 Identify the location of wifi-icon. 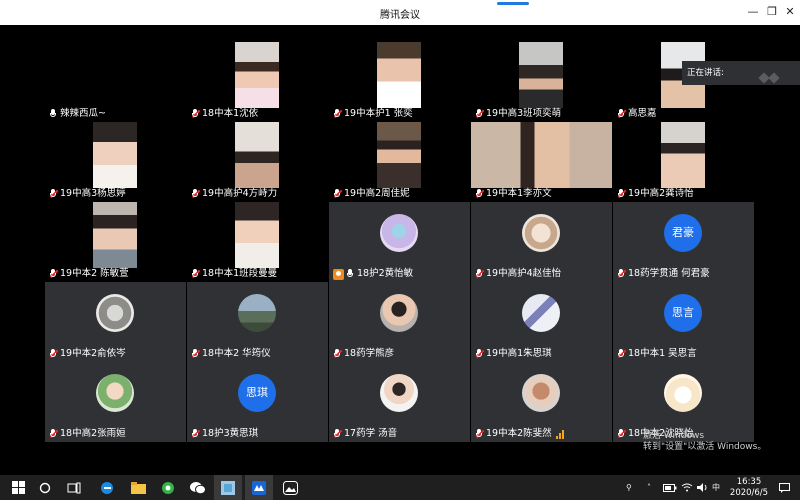
(687, 487).